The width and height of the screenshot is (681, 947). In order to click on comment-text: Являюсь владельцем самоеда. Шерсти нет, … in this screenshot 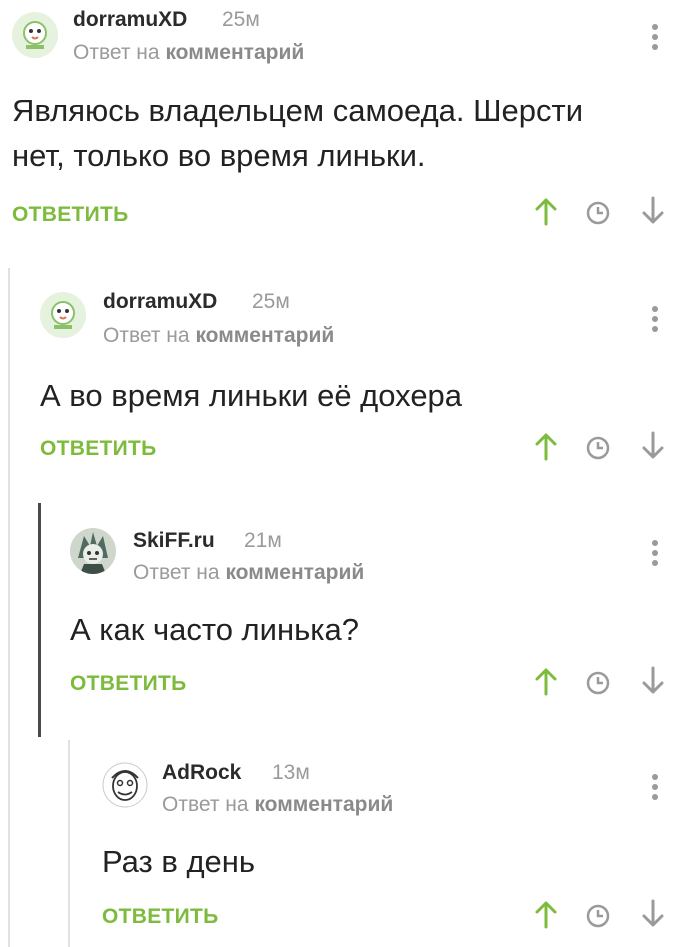, I will do `click(297, 133)`.